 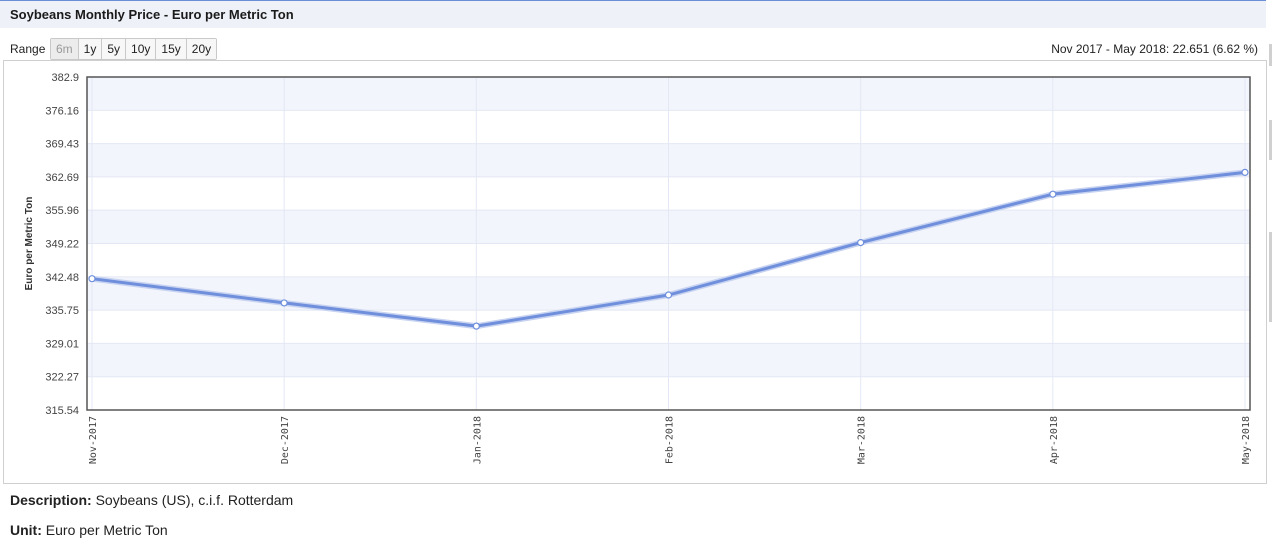 What do you see at coordinates (62, 344) in the screenshot?
I see `y-tick-label: 329.01` at bounding box center [62, 344].